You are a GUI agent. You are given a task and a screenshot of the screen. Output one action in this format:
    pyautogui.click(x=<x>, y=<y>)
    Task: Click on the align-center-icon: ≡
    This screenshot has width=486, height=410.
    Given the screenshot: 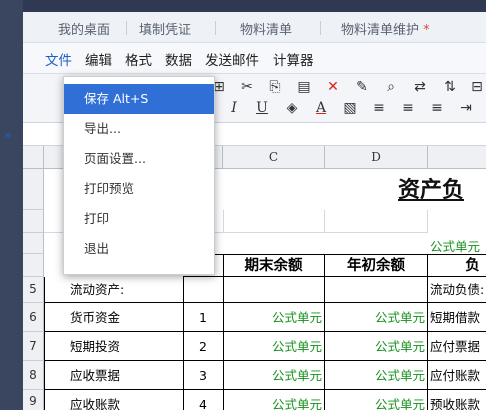 What is the action you would take?
    pyautogui.click(x=408, y=108)
    